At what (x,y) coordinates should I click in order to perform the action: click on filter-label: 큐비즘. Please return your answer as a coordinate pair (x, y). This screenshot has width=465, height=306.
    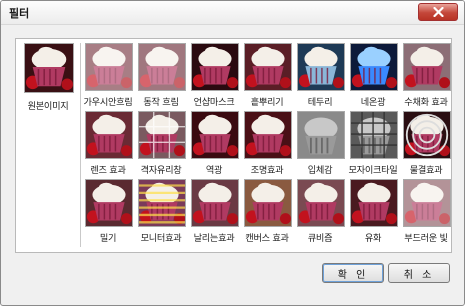
    Looking at the image, I should click on (320, 238).